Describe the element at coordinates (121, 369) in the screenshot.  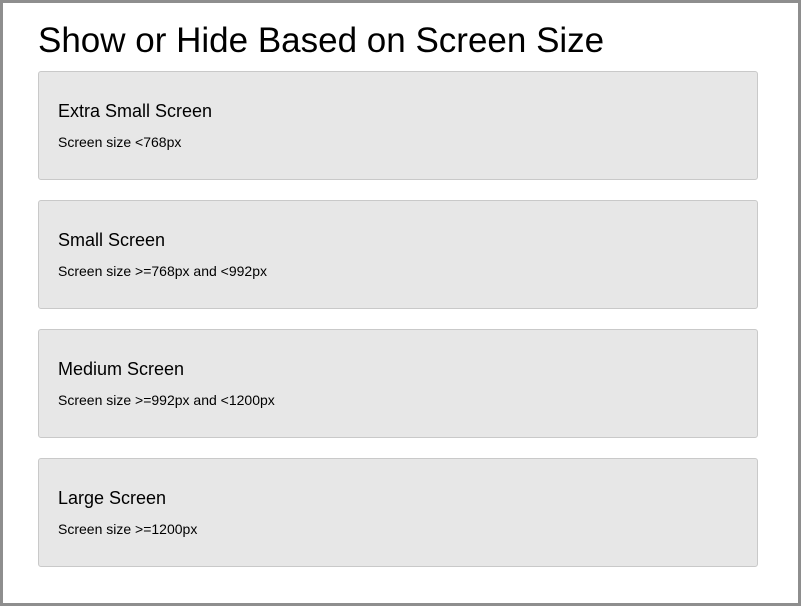
I see `medium-screen-title: Medium Screen` at that location.